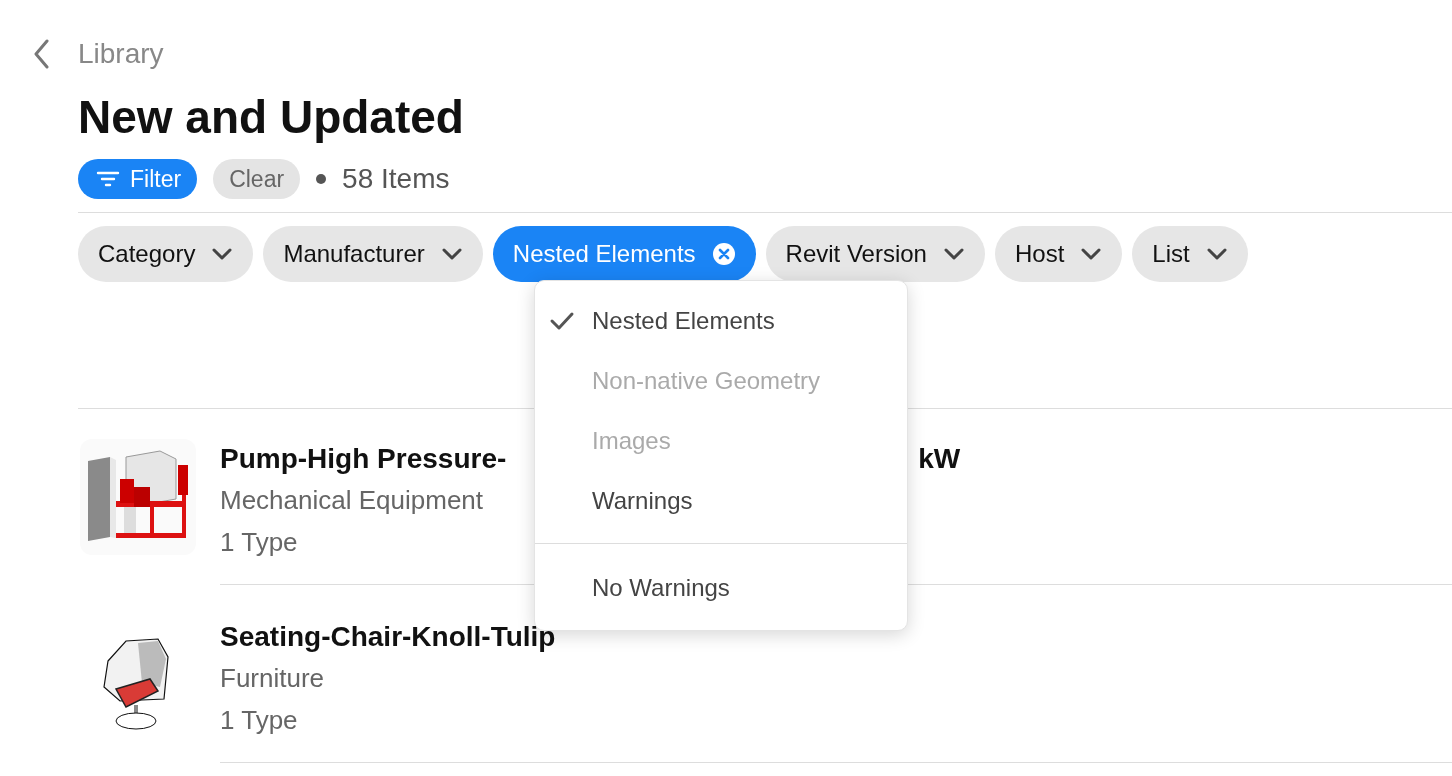 Image resolution: width=1452 pixels, height=776 pixels. I want to click on bullet-icon, so click(321, 179).